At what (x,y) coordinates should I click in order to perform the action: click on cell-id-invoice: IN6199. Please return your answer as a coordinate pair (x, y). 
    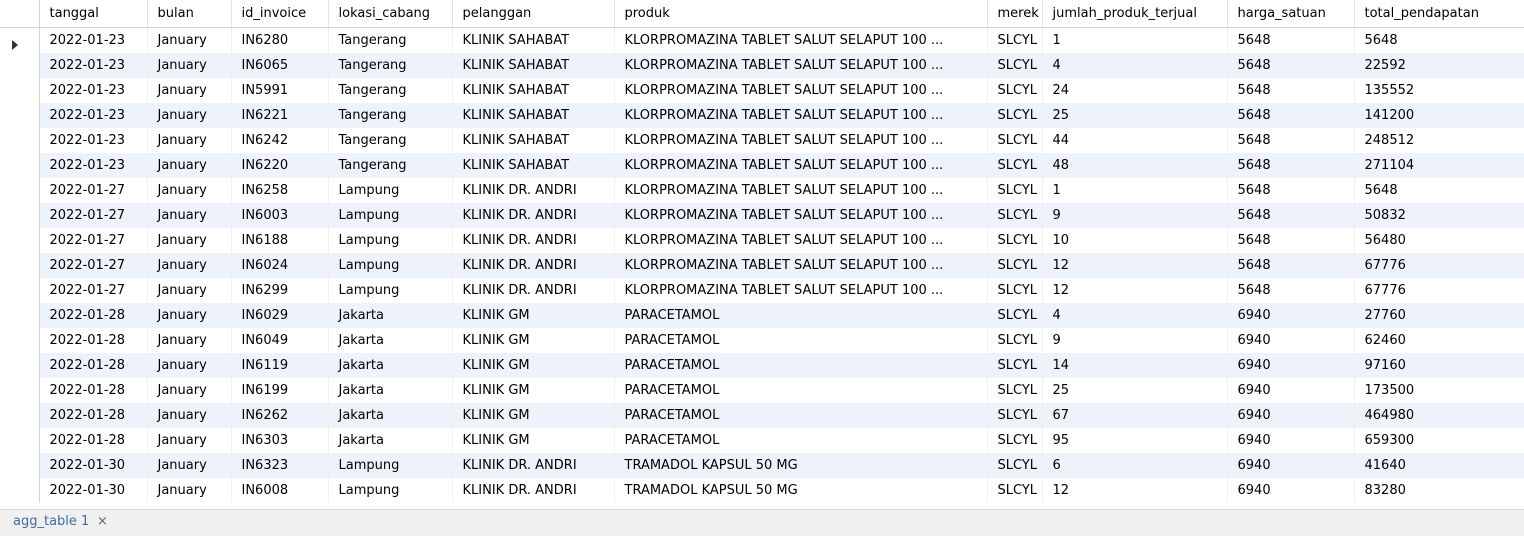
    Looking at the image, I should click on (280, 390).